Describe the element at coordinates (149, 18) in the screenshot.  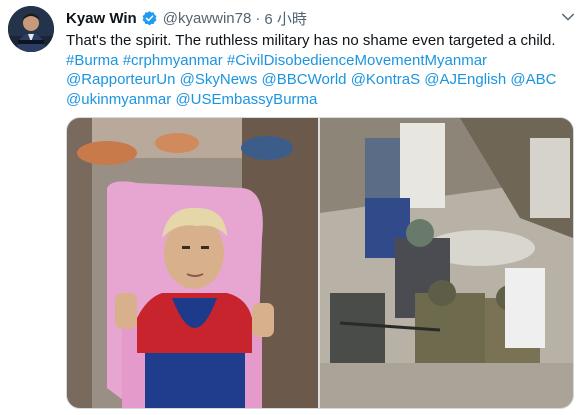
I see `verified-badge-icon` at that location.